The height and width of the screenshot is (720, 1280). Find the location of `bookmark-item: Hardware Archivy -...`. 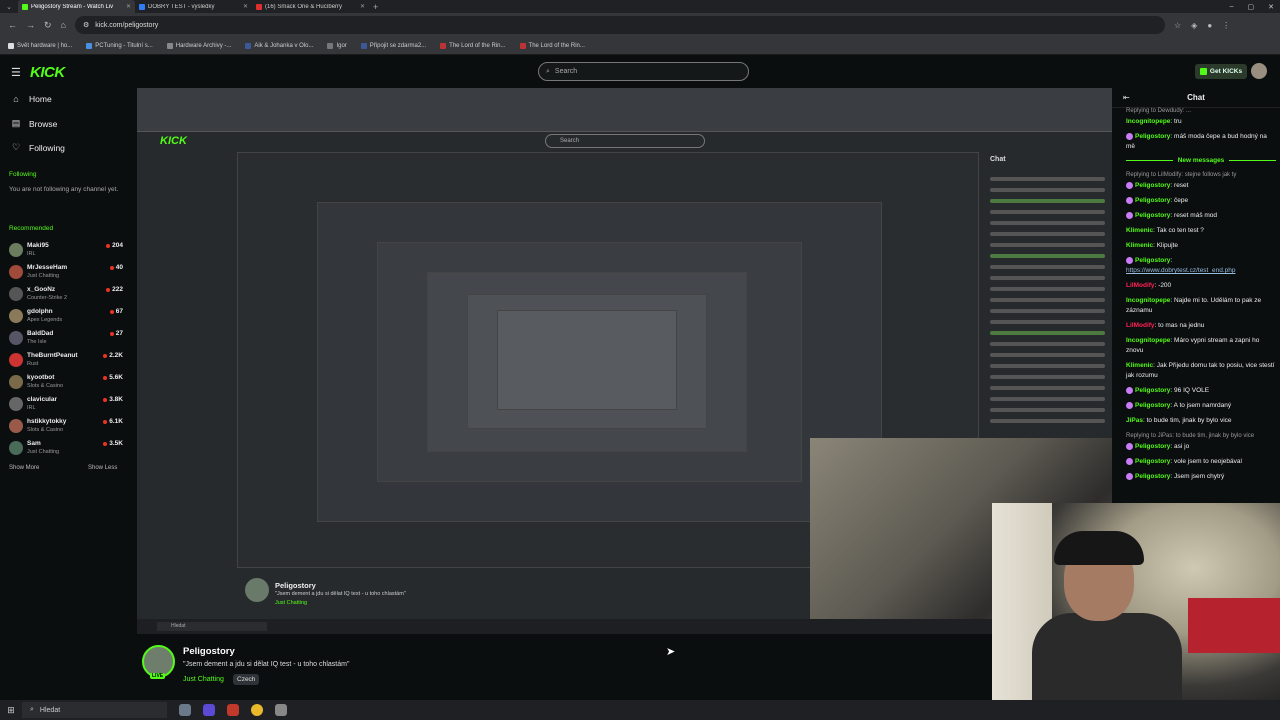

bookmark-item: Hardware Archivy -... is located at coordinates (198, 45).